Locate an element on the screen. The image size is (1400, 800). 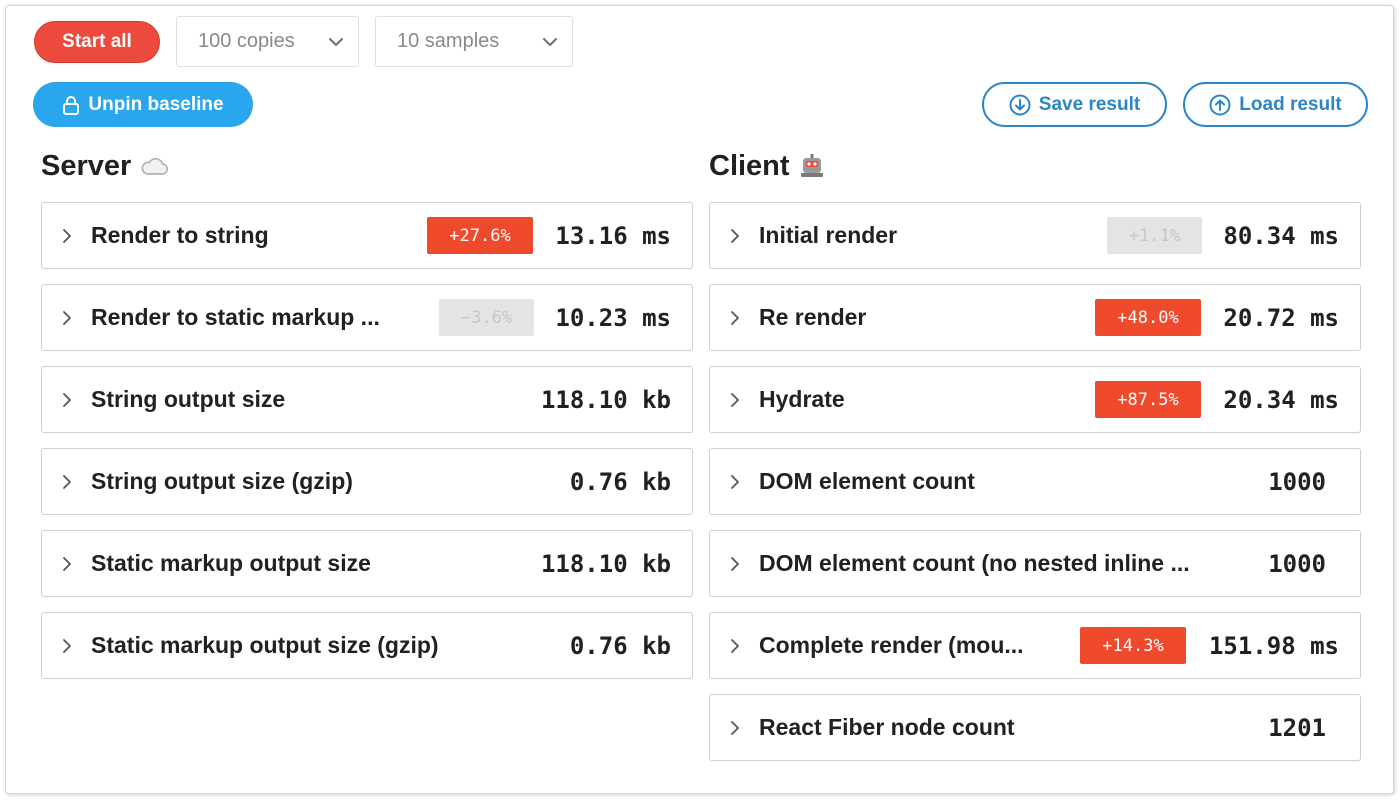
row-value: 10.23 ms is located at coordinates (613, 317).